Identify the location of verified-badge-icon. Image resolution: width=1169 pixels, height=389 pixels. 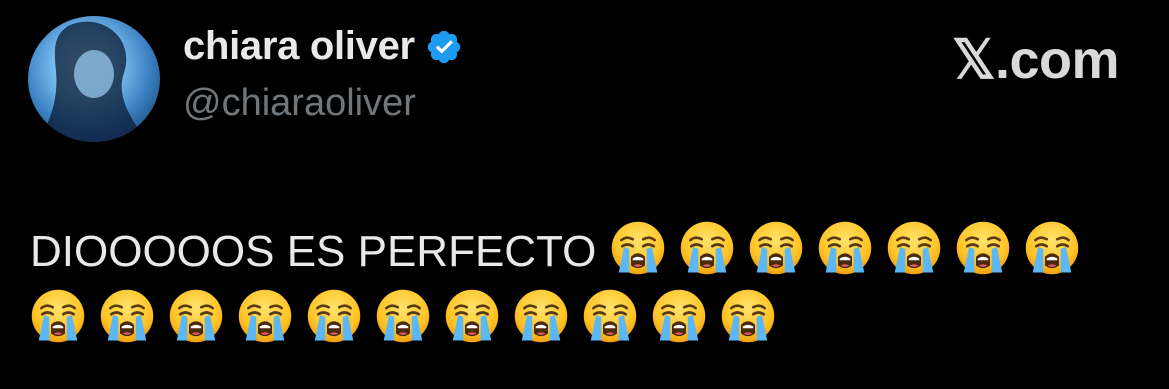
(444, 47).